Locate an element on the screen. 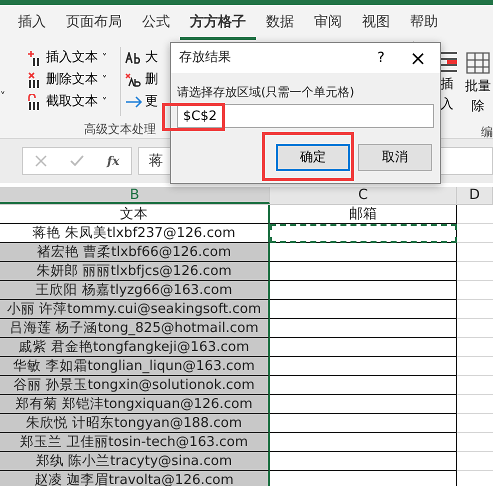 This screenshot has width=493, height=486. ribbon-tab: 插入 is located at coordinates (32, 23).